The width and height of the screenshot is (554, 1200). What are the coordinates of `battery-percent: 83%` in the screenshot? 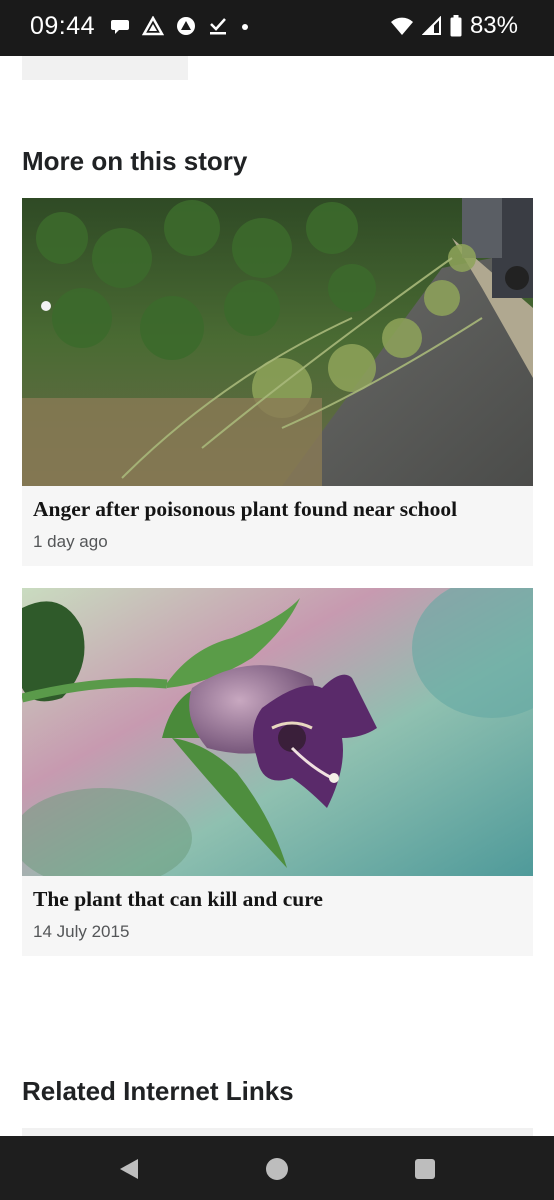 It's located at (493, 25).